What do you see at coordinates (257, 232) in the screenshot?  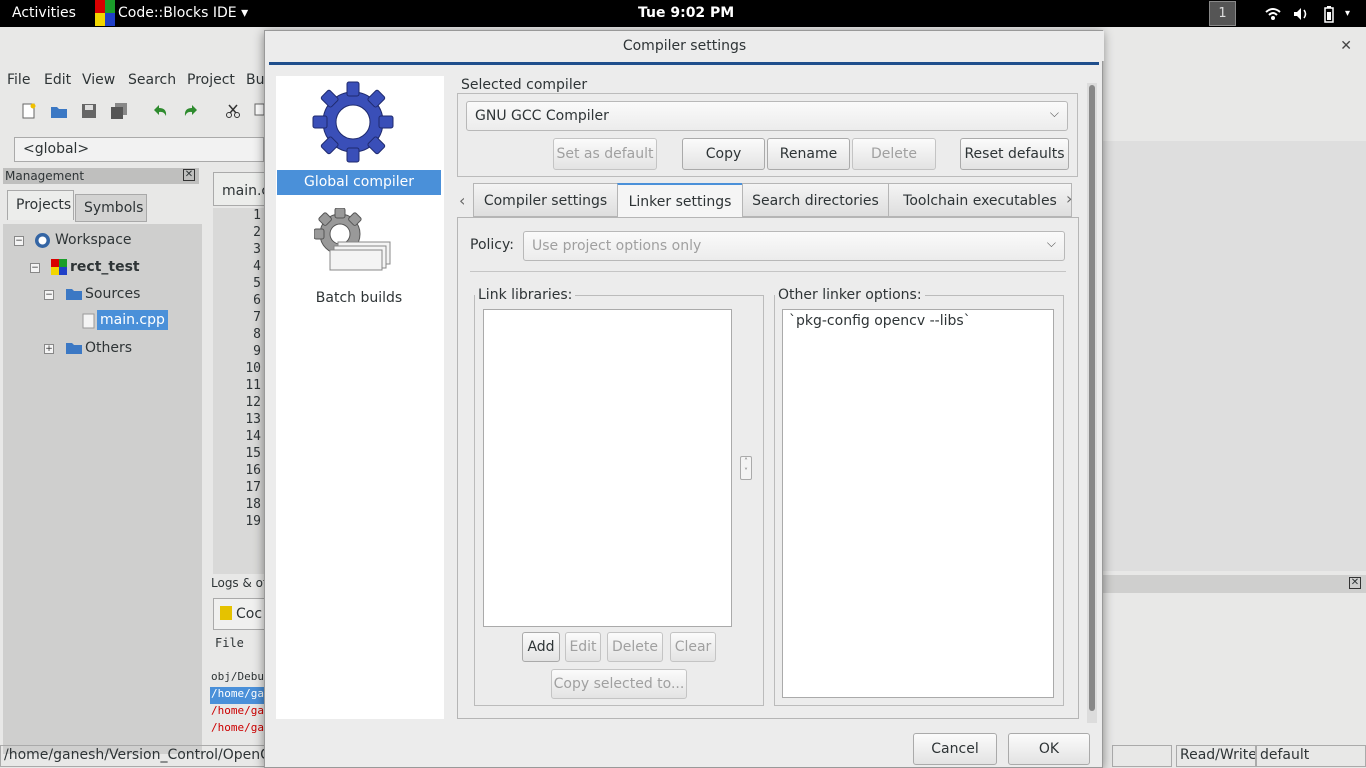 I see `line-number: 2` at bounding box center [257, 232].